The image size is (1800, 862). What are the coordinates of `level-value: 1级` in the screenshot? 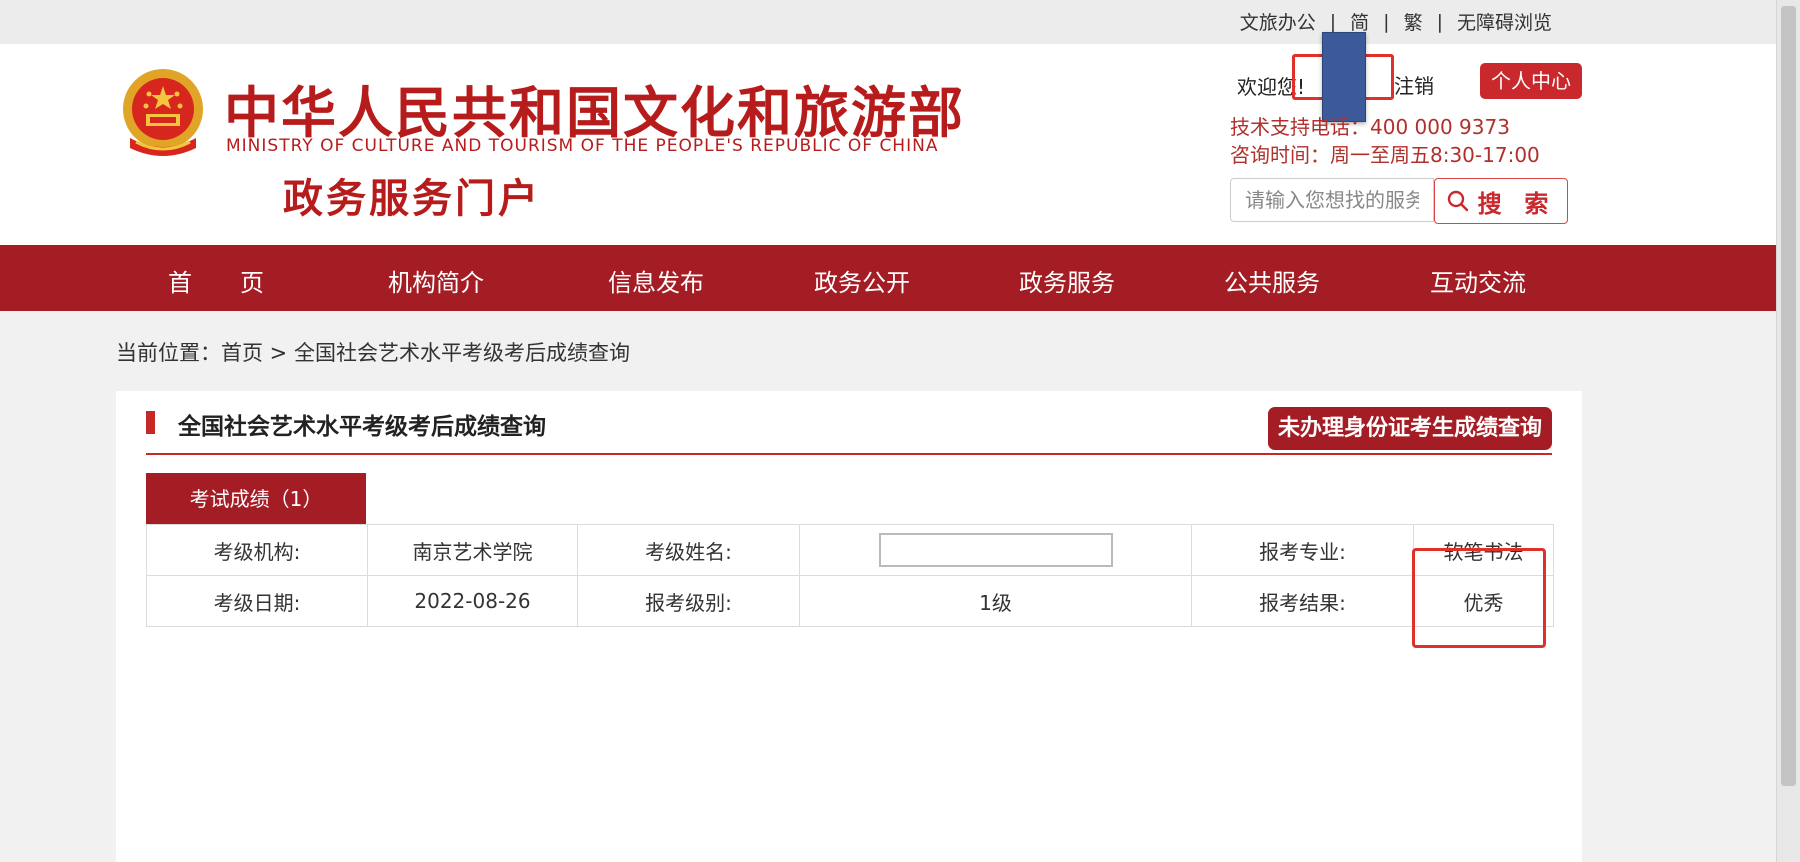 It's located at (995, 601).